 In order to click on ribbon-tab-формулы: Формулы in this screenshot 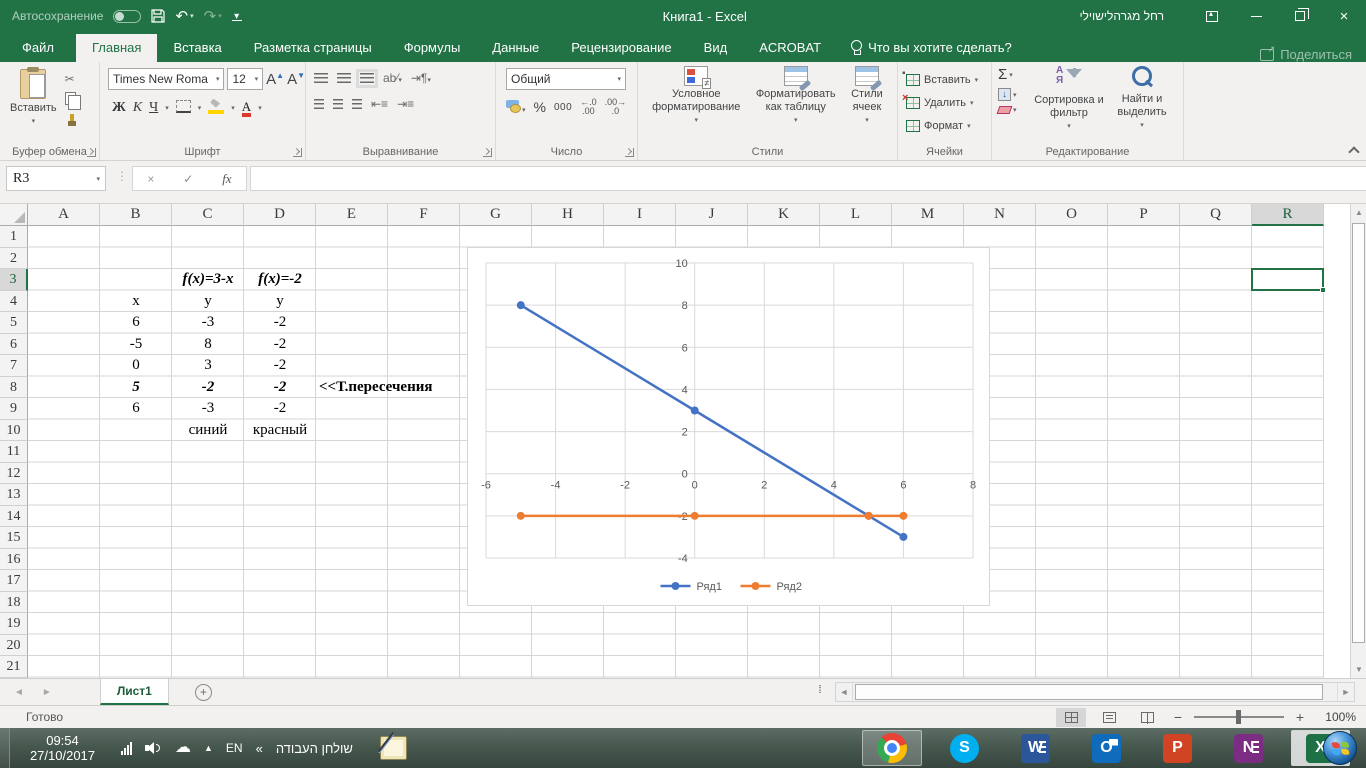, I will do `click(432, 48)`.